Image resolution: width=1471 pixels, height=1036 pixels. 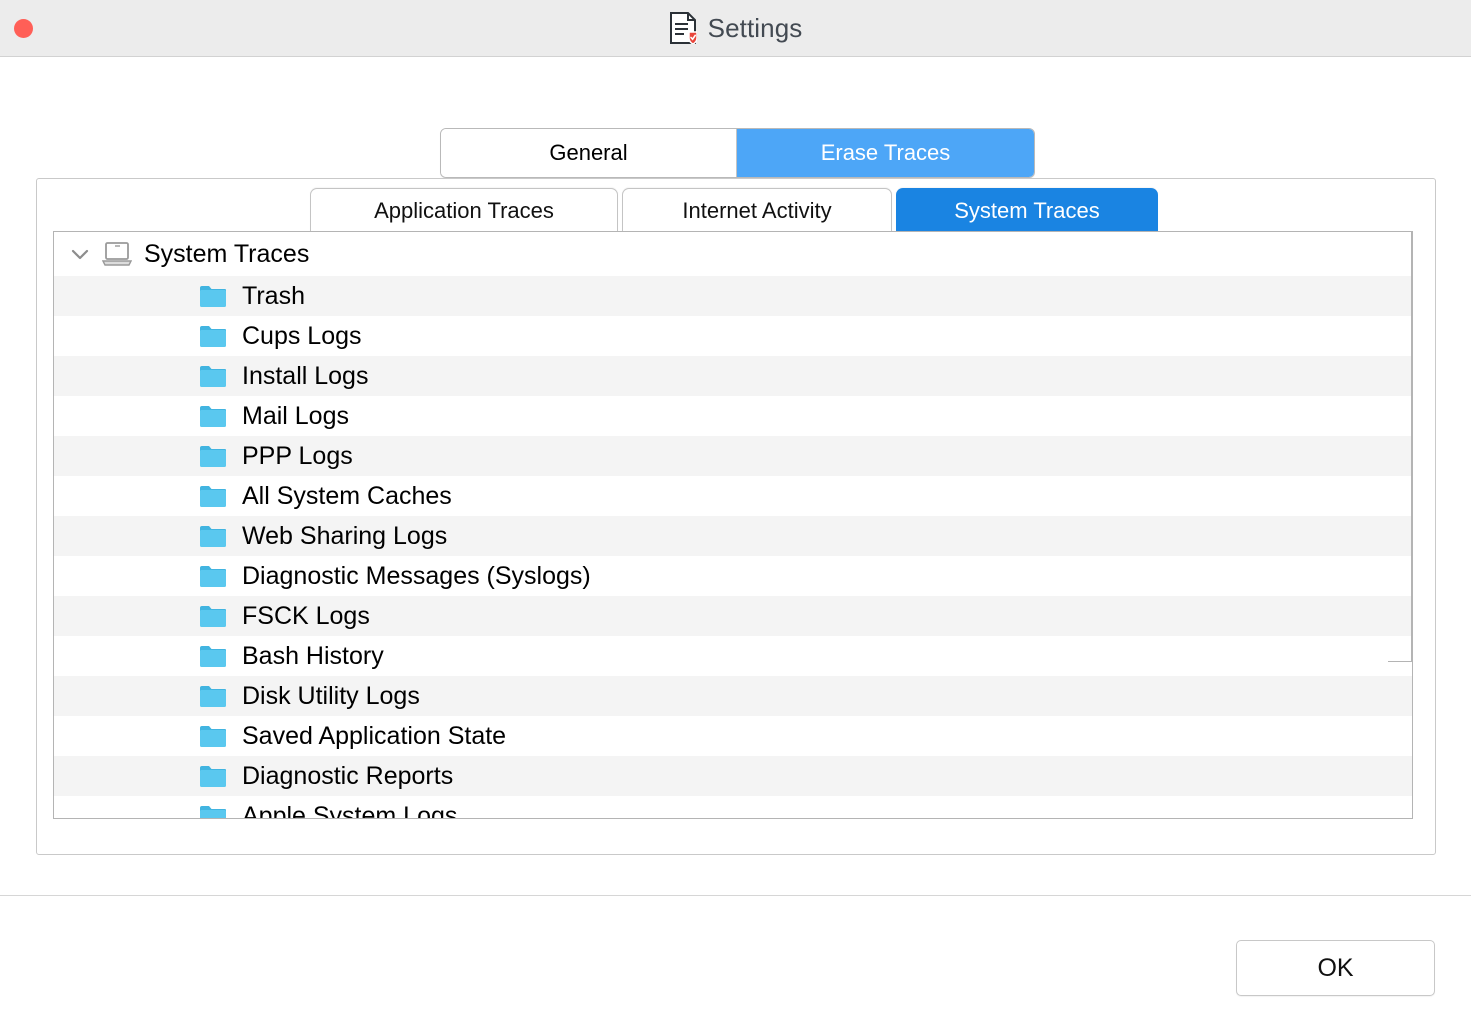 I want to click on tree-item-row: Install Logs, so click(x=733, y=376).